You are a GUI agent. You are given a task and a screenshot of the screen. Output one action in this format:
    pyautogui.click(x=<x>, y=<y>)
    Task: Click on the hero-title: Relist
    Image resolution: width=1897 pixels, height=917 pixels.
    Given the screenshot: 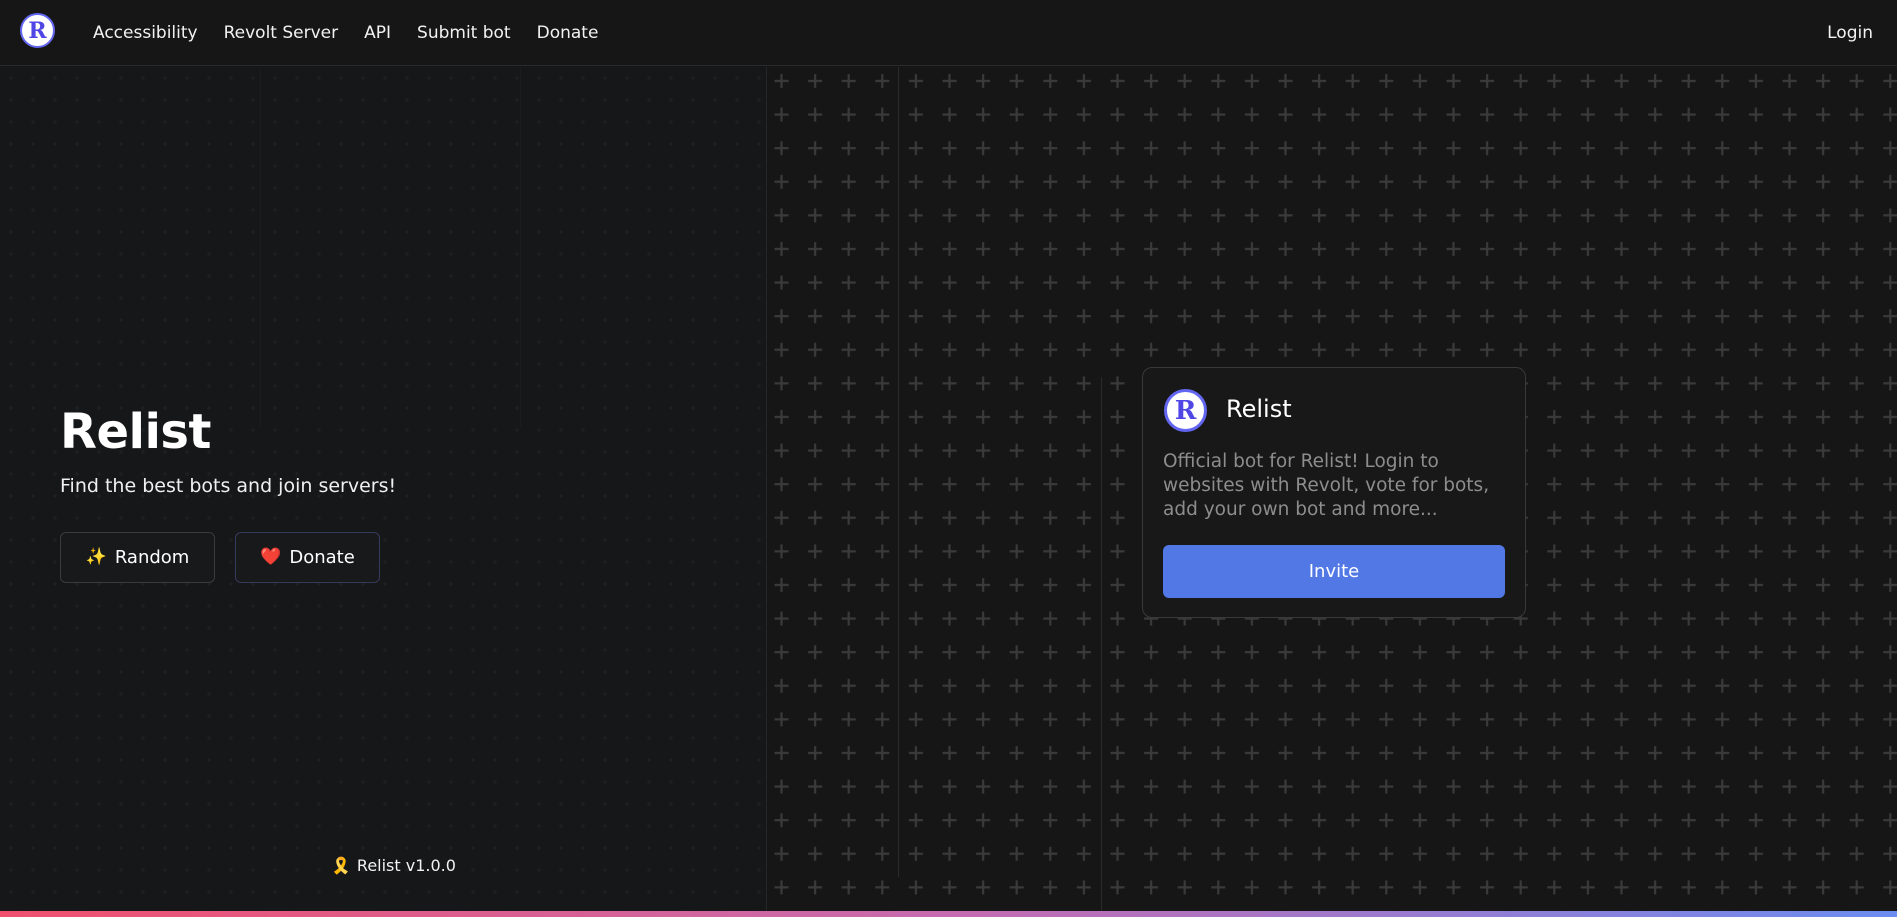 What is the action you would take?
    pyautogui.click(x=135, y=432)
    